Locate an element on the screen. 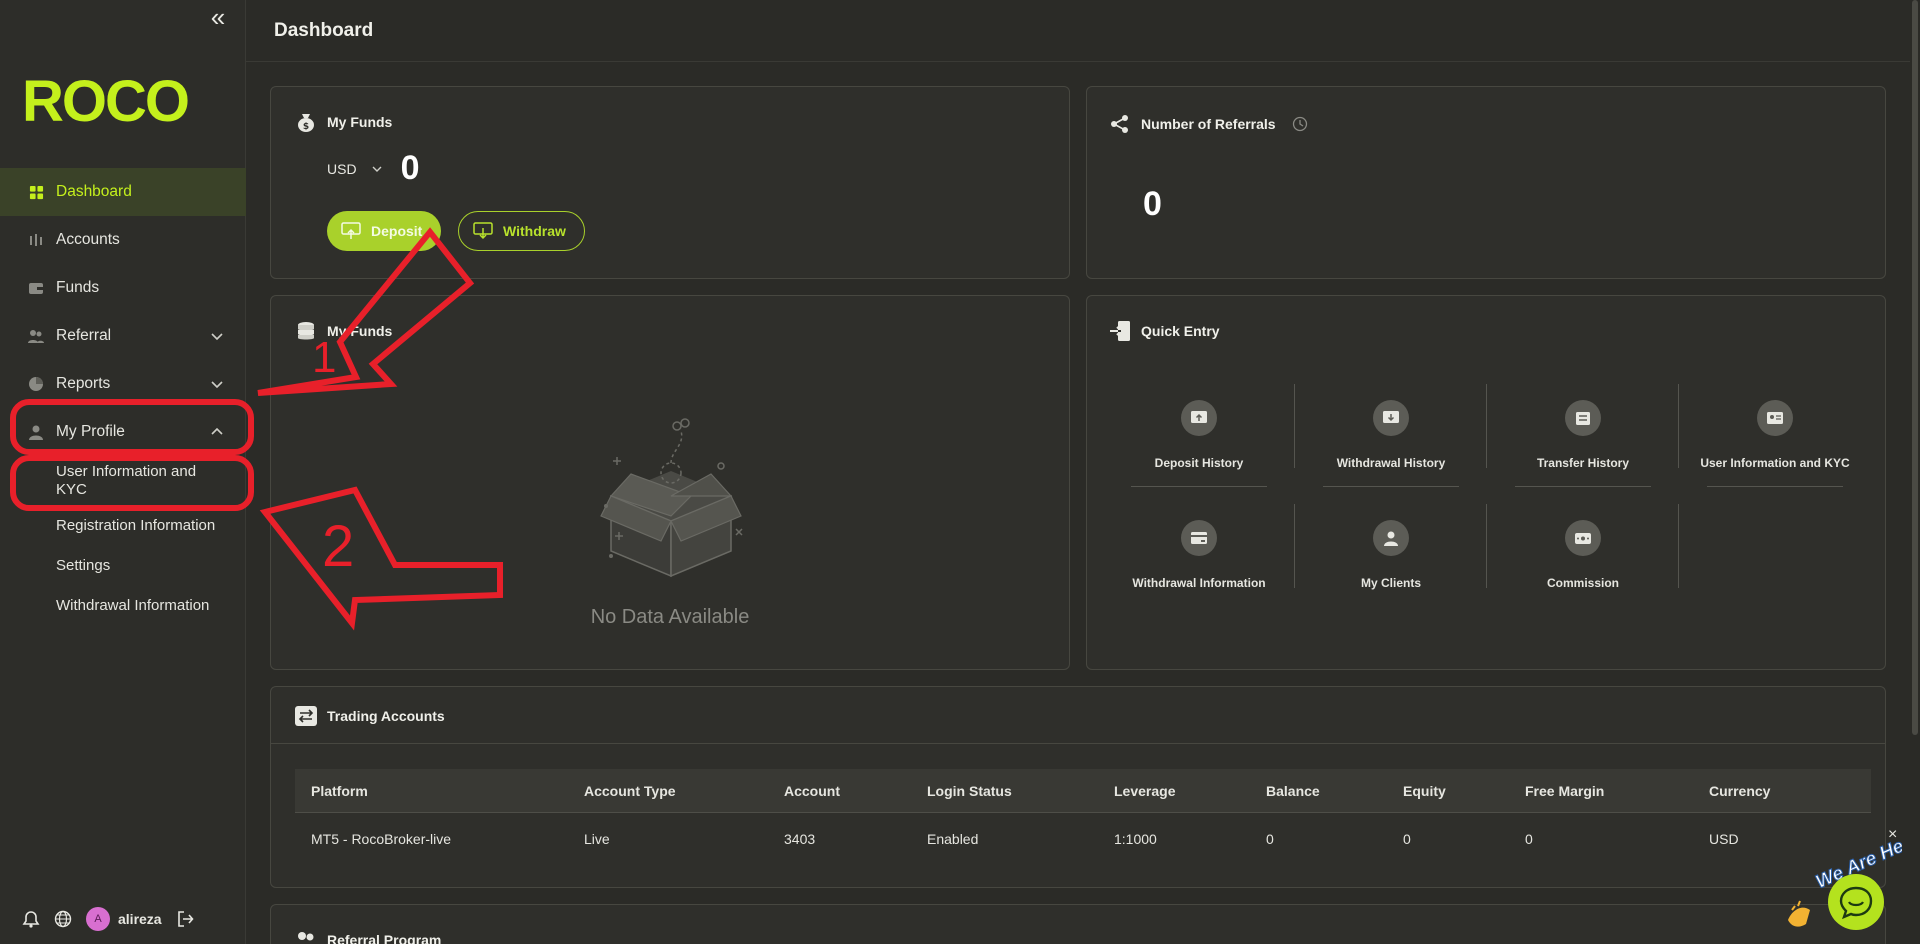 This screenshot has height=944, width=1920. quick-entry-transfer-history: Transfer History is located at coordinates (1583, 438).